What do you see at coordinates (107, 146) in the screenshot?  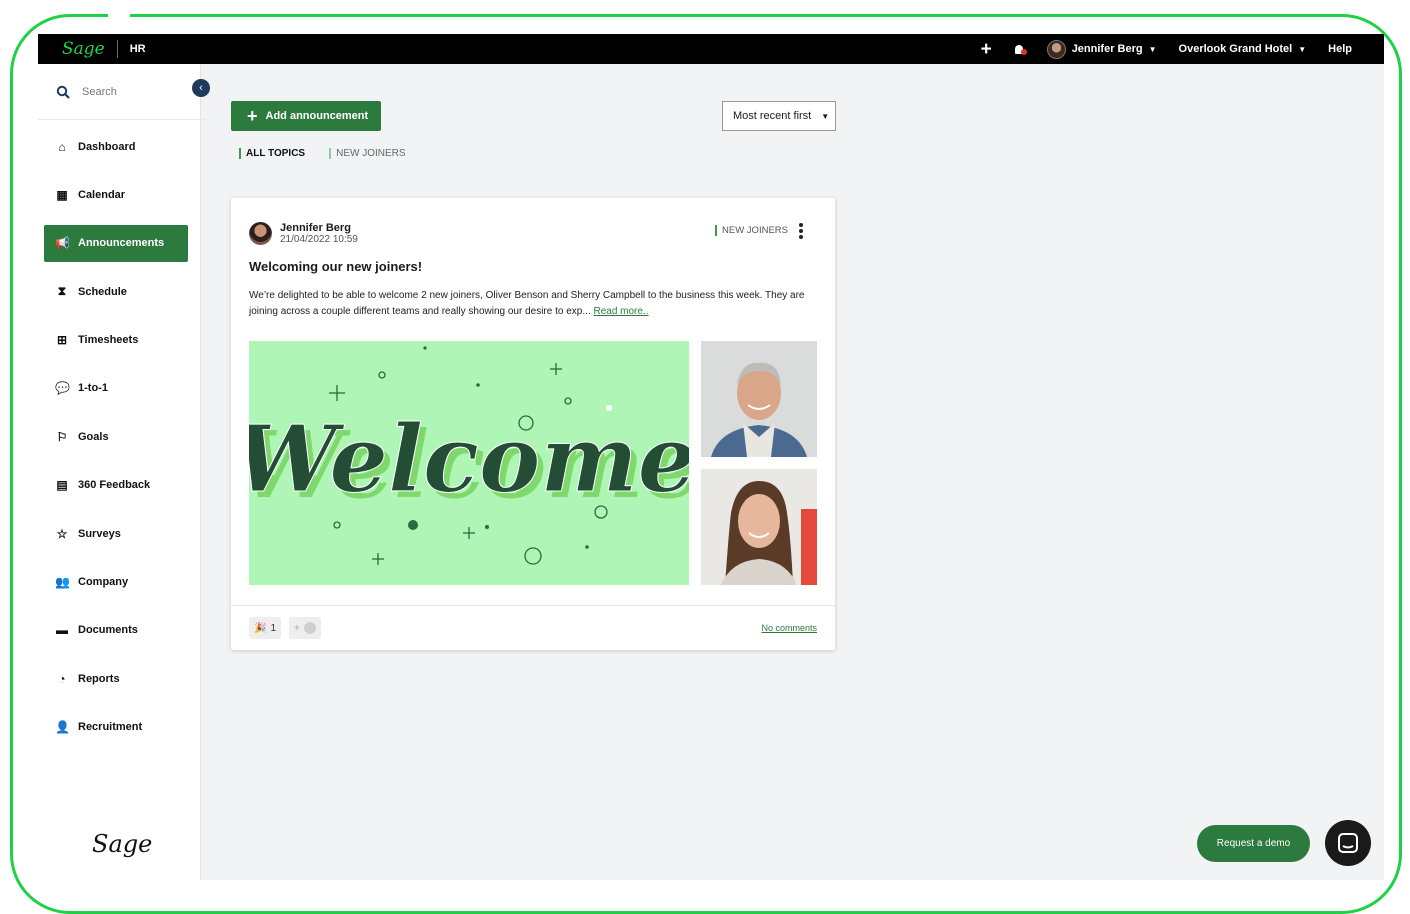 I see `sidebar-item-label: Dashboard` at bounding box center [107, 146].